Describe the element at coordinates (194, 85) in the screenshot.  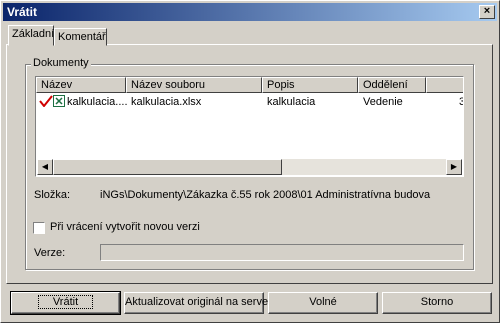
I see `column-header-filename: Název souboru` at that location.